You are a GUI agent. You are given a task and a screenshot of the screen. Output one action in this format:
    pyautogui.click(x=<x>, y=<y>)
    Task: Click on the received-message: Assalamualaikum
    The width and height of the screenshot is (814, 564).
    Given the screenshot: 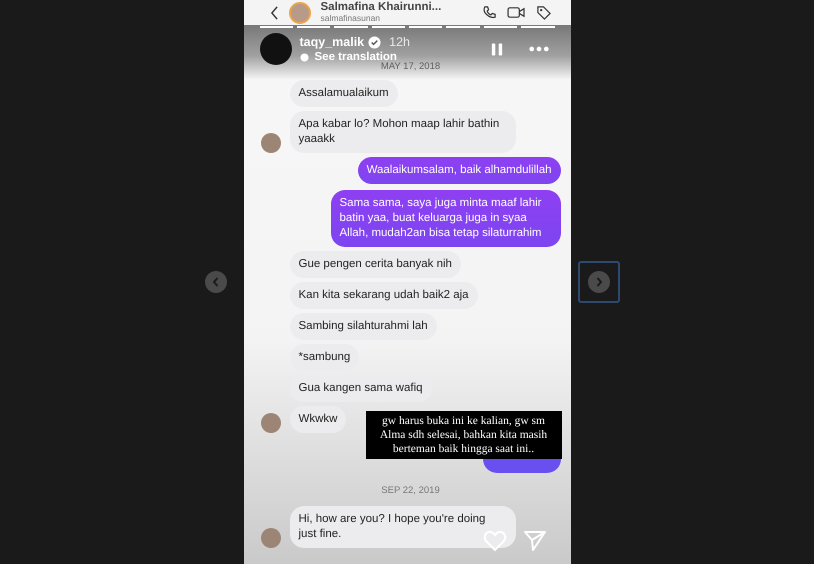 What is the action you would take?
    pyautogui.click(x=344, y=93)
    